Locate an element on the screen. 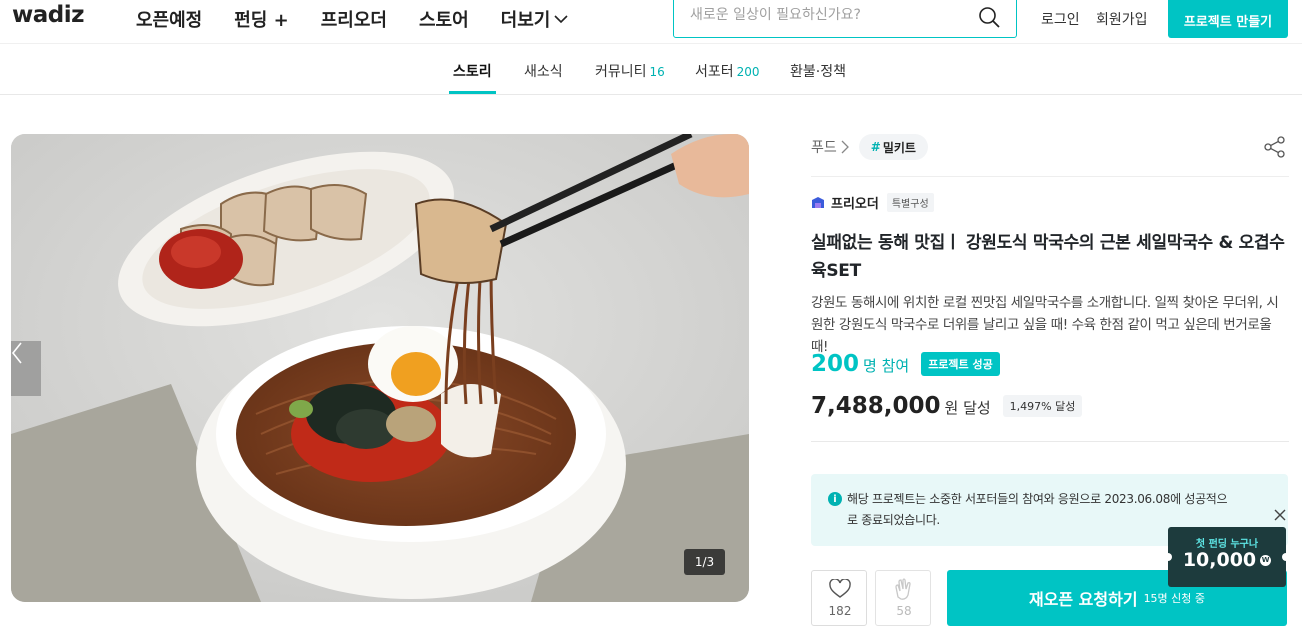  reopen-label: 재오픈 요청하기 is located at coordinates (1083, 599).